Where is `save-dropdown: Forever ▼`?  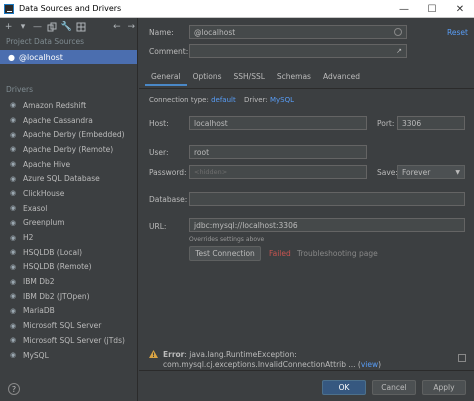
save-dropdown: Forever ▼ is located at coordinates (431, 172).